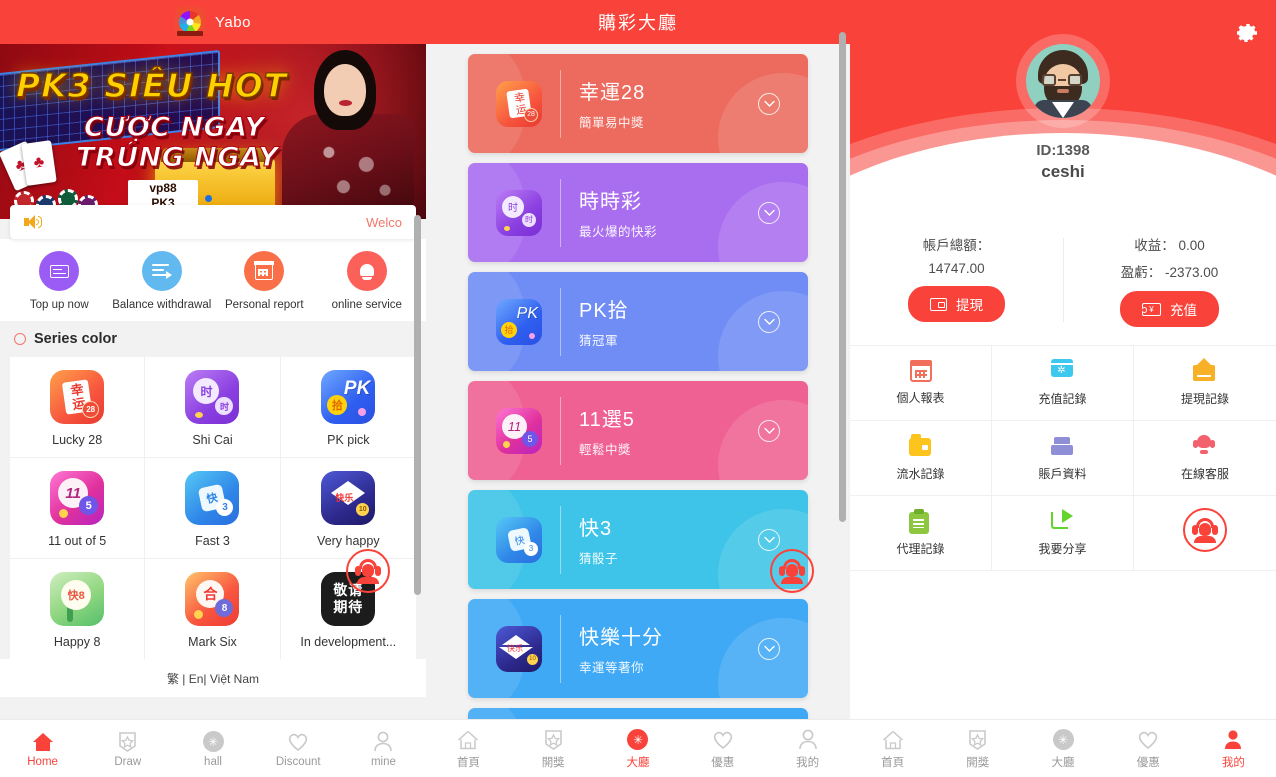 This screenshot has height=777, width=1276. What do you see at coordinates (213, 761) in the screenshot?
I see `tab-label: hall` at bounding box center [213, 761].